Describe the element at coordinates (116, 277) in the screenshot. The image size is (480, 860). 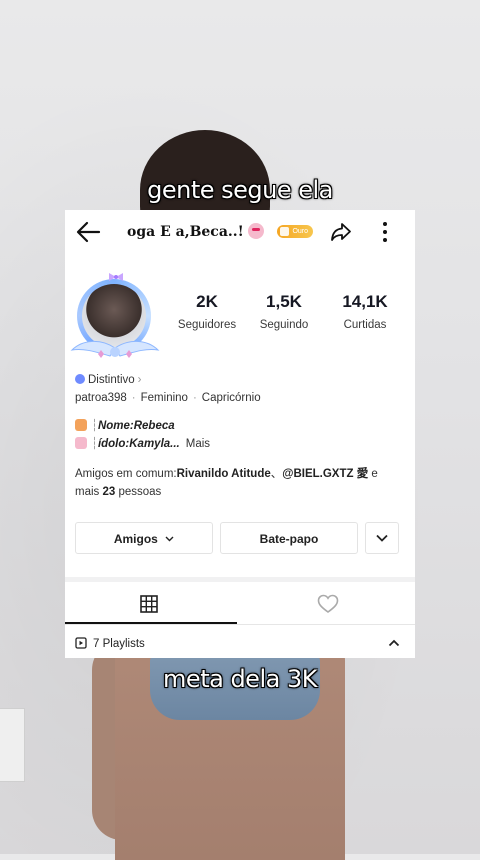
I see `bow-icon` at that location.